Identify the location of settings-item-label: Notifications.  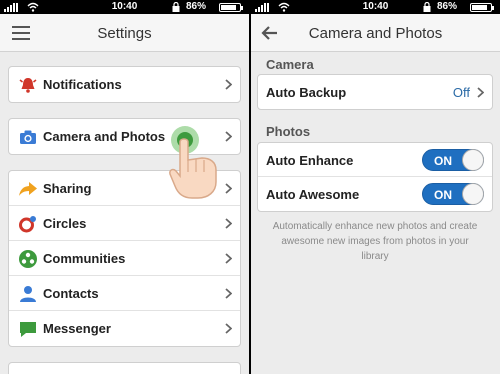
(82, 84).